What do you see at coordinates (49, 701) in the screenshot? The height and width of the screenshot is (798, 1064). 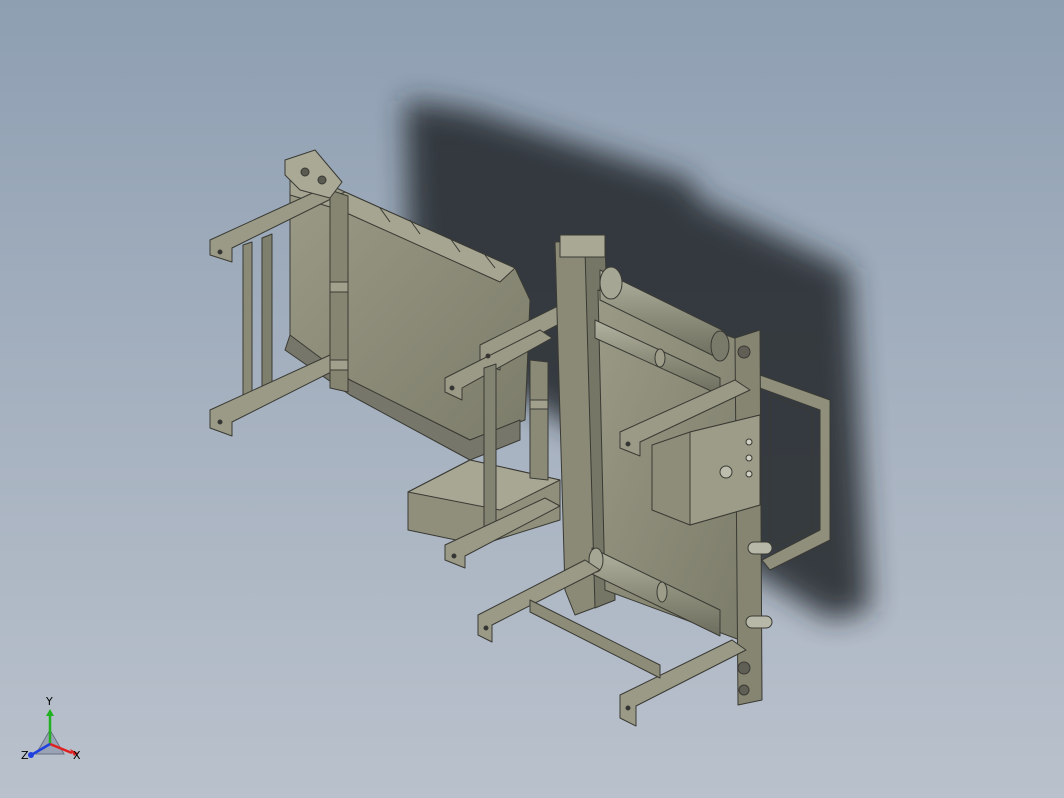 I see `triad-y-label: Y` at bounding box center [49, 701].